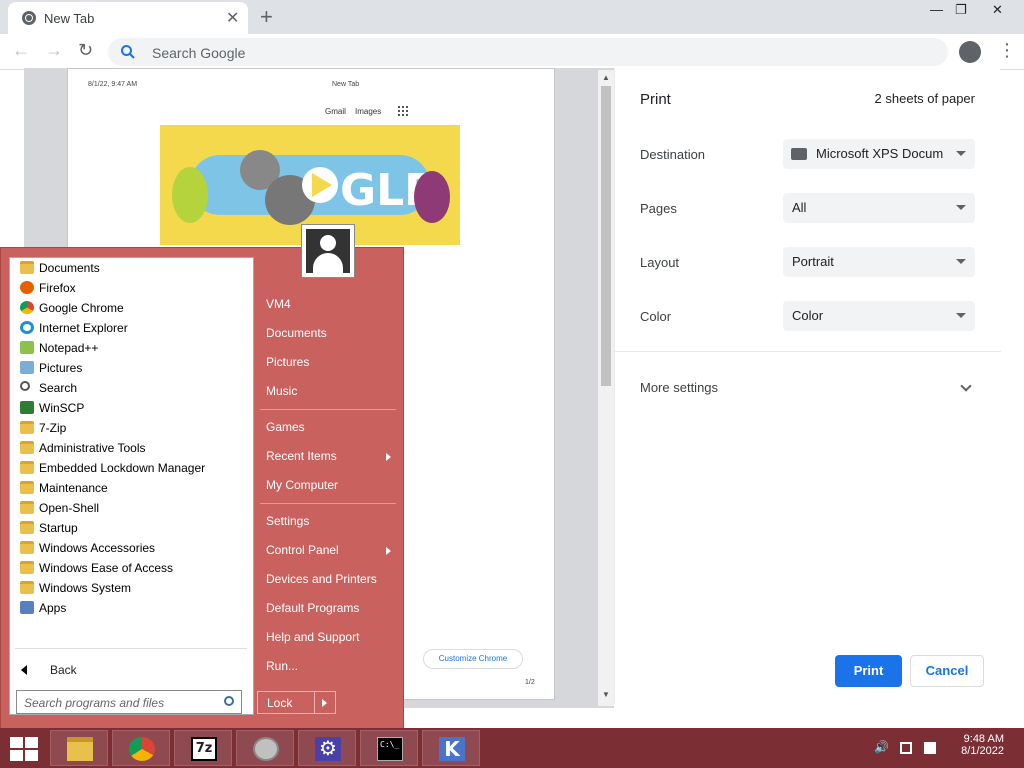 This screenshot has width=1024, height=768. I want to click on chrome-icon, so click(142, 749).